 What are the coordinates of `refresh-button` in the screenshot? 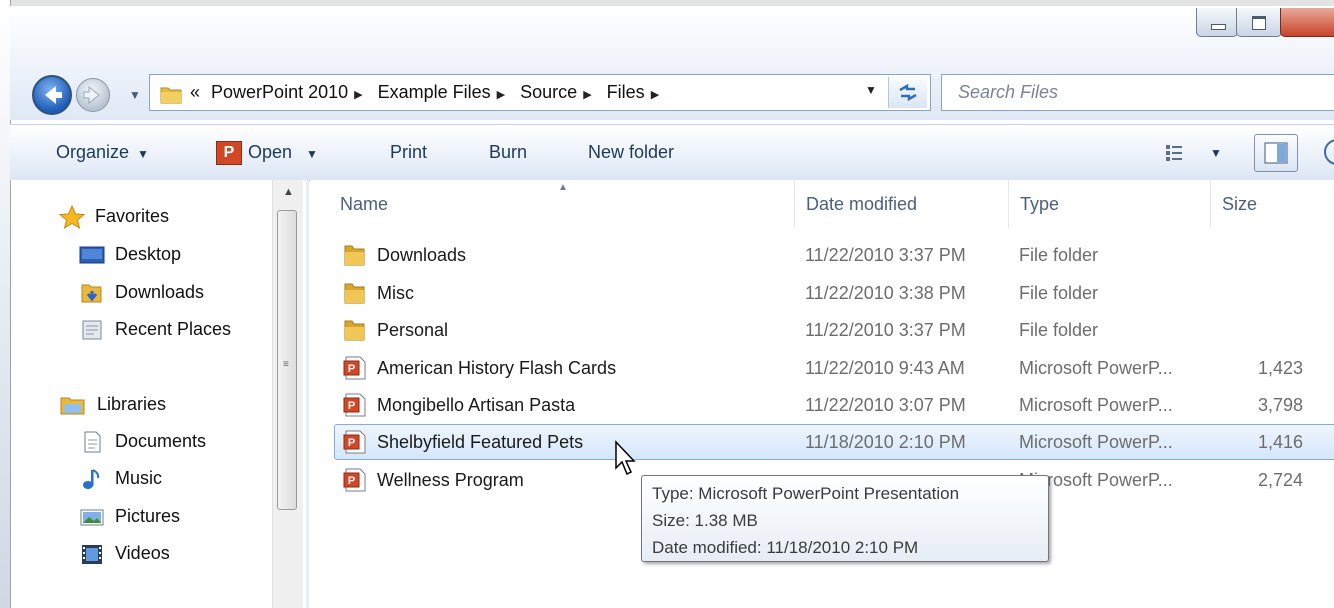 It's located at (907, 92).